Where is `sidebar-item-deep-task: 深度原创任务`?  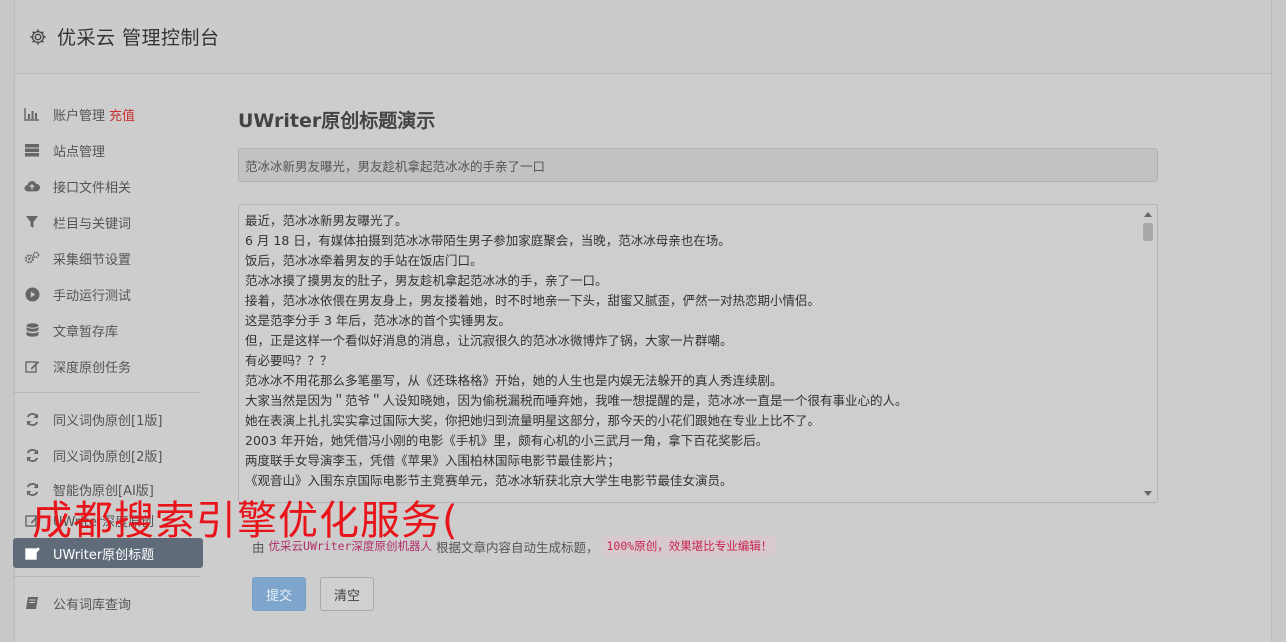
sidebar-item-deep-task: 深度原创任务 is located at coordinates (108, 366).